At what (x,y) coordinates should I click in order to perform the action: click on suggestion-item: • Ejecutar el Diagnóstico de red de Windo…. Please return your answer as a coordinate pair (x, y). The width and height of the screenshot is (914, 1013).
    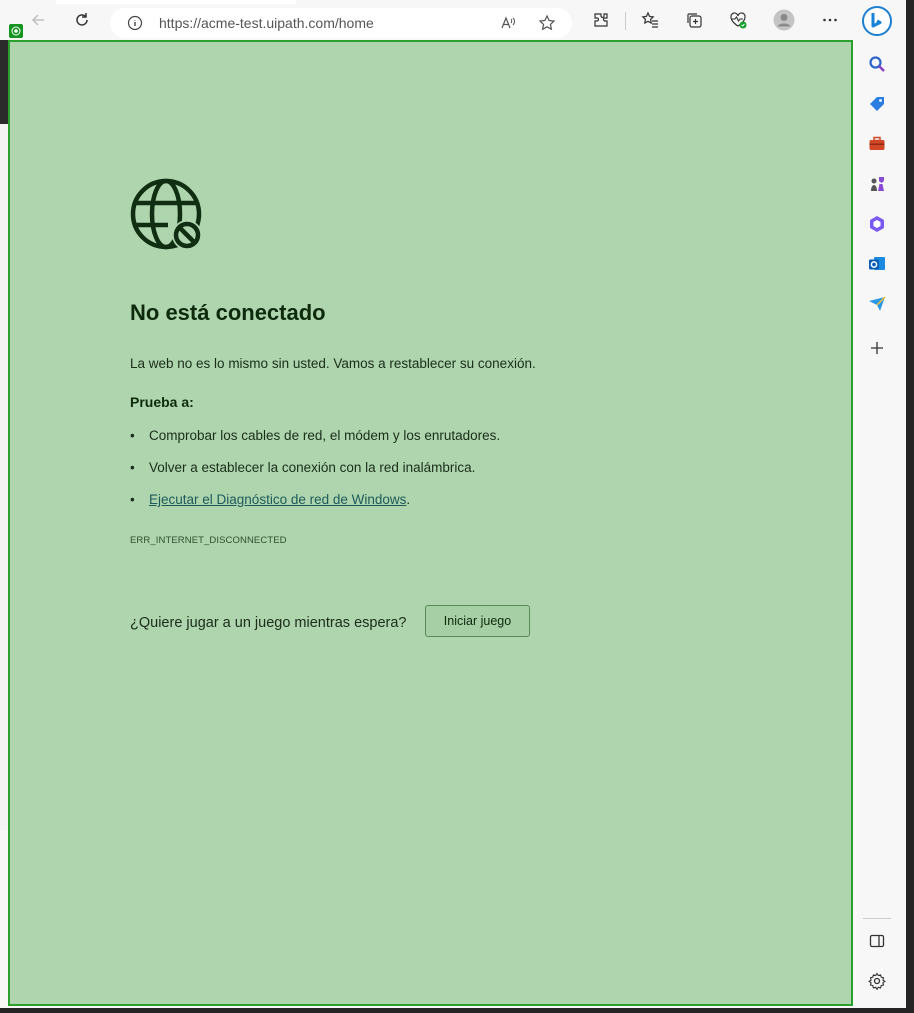
    Looking at the image, I should click on (270, 499).